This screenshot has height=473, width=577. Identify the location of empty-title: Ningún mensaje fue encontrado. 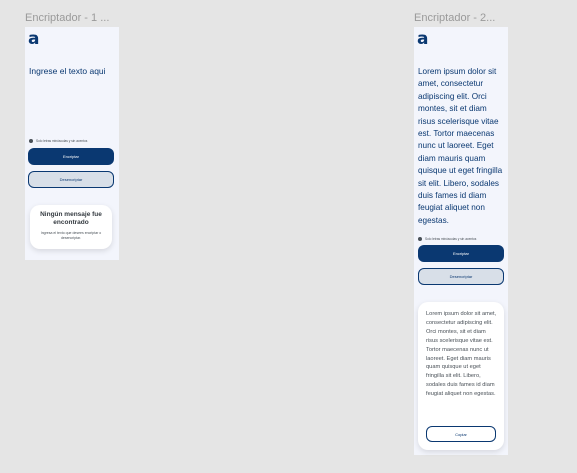
(71, 218).